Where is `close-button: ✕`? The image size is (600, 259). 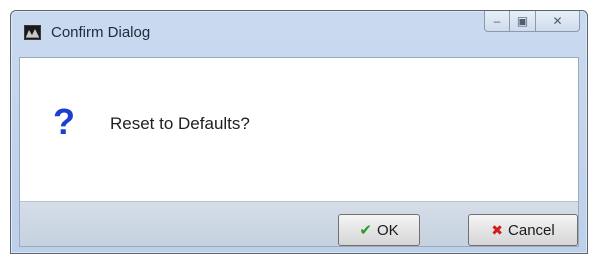 close-button: ✕ is located at coordinates (558, 21).